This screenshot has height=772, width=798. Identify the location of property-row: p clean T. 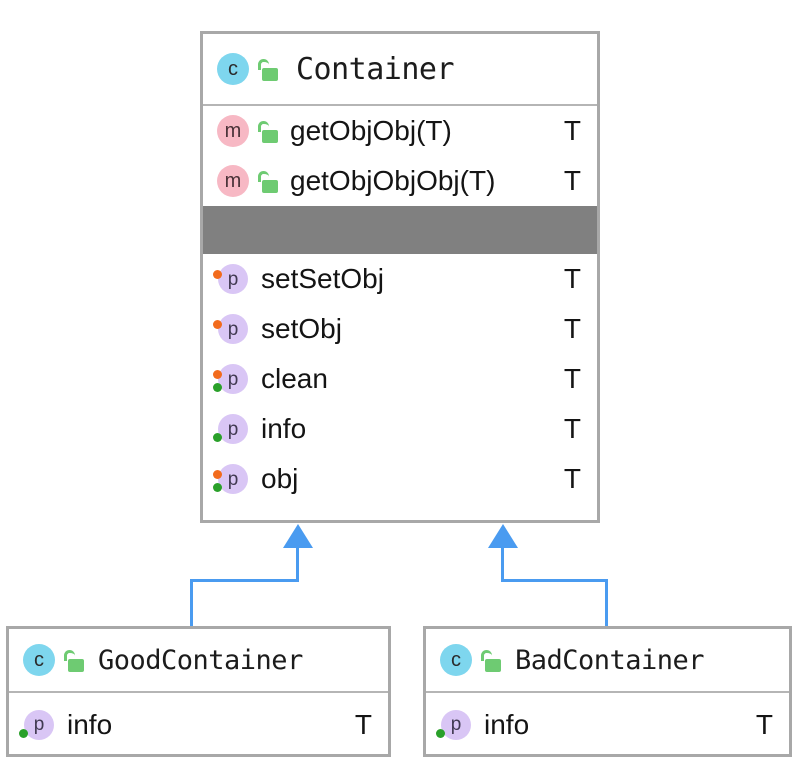
(400, 379).